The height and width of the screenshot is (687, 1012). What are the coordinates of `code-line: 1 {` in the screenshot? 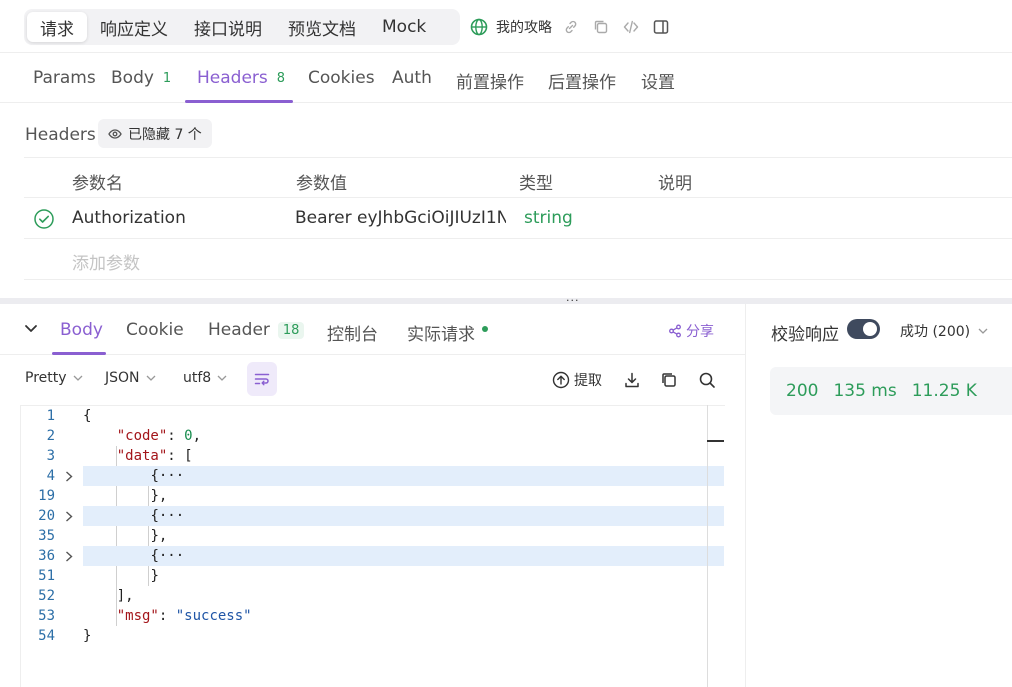 It's located at (372, 416).